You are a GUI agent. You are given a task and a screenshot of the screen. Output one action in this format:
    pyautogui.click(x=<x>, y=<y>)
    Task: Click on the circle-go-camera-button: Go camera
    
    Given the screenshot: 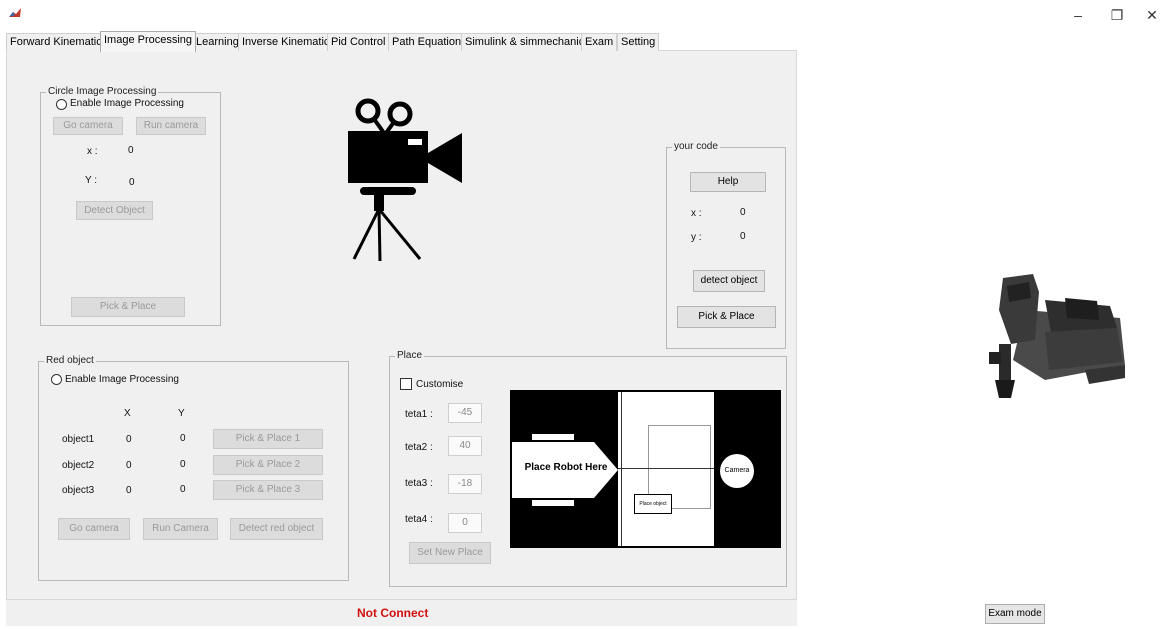 What is the action you would take?
    pyautogui.click(x=88, y=126)
    